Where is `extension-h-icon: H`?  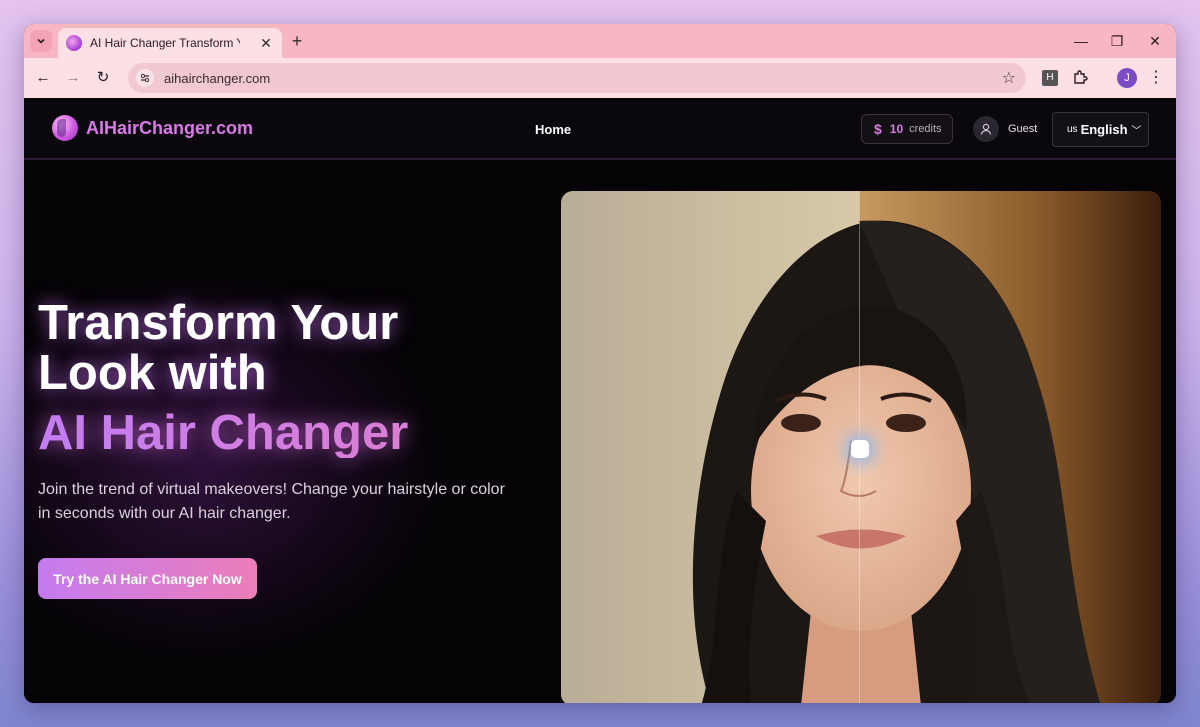 extension-h-icon: H is located at coordinates (1050, 78).